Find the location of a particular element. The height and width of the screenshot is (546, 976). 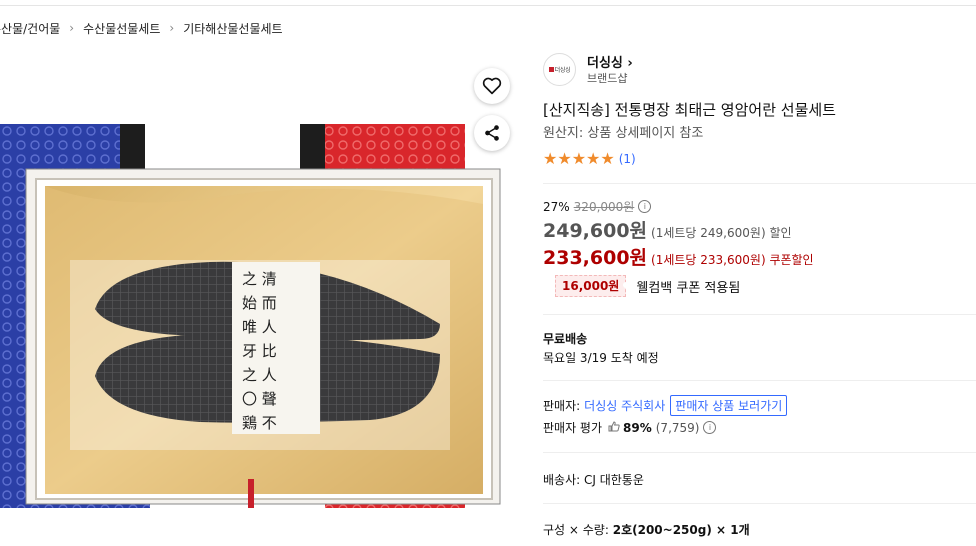

brand-name-link: 더싱싱 › is located at coordinates (610, 61).